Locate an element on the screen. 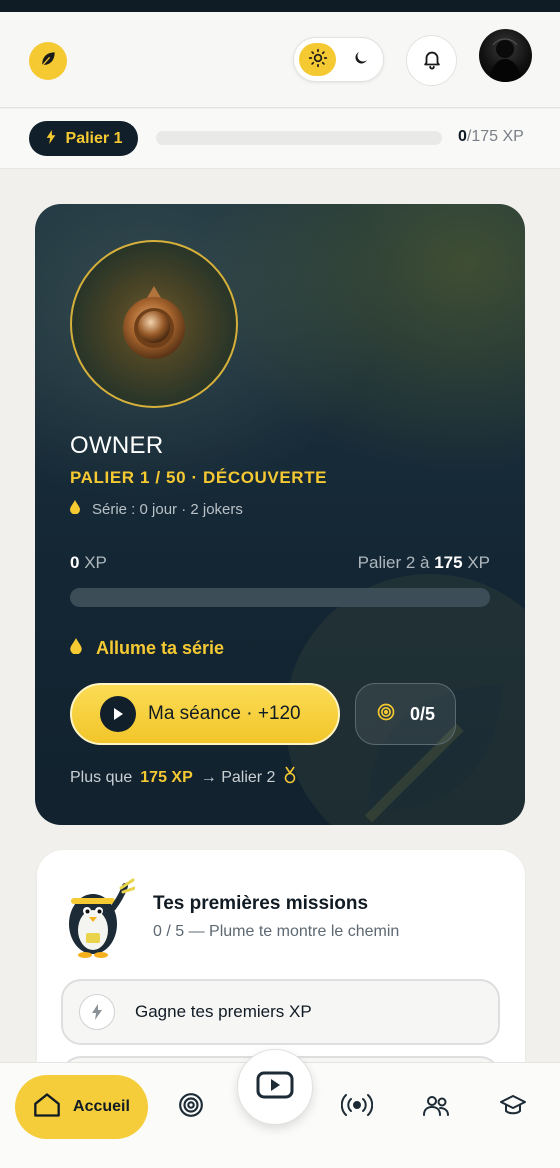 The height and width of the screenshot is (1168, 560). moon-icon is located at coordinates (361, 60).